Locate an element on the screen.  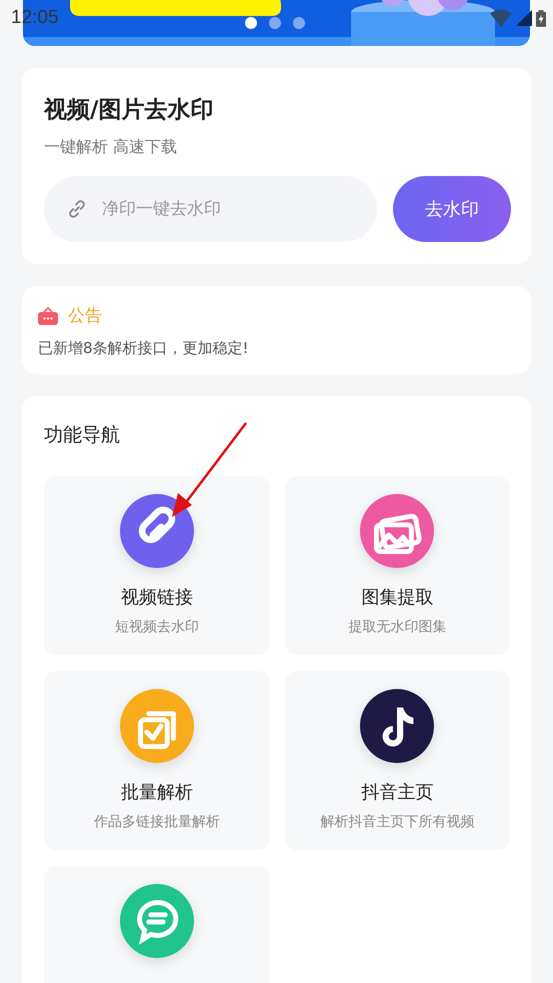
link-input-field: 净印一键去水印 is located at coordinates (210, 209).